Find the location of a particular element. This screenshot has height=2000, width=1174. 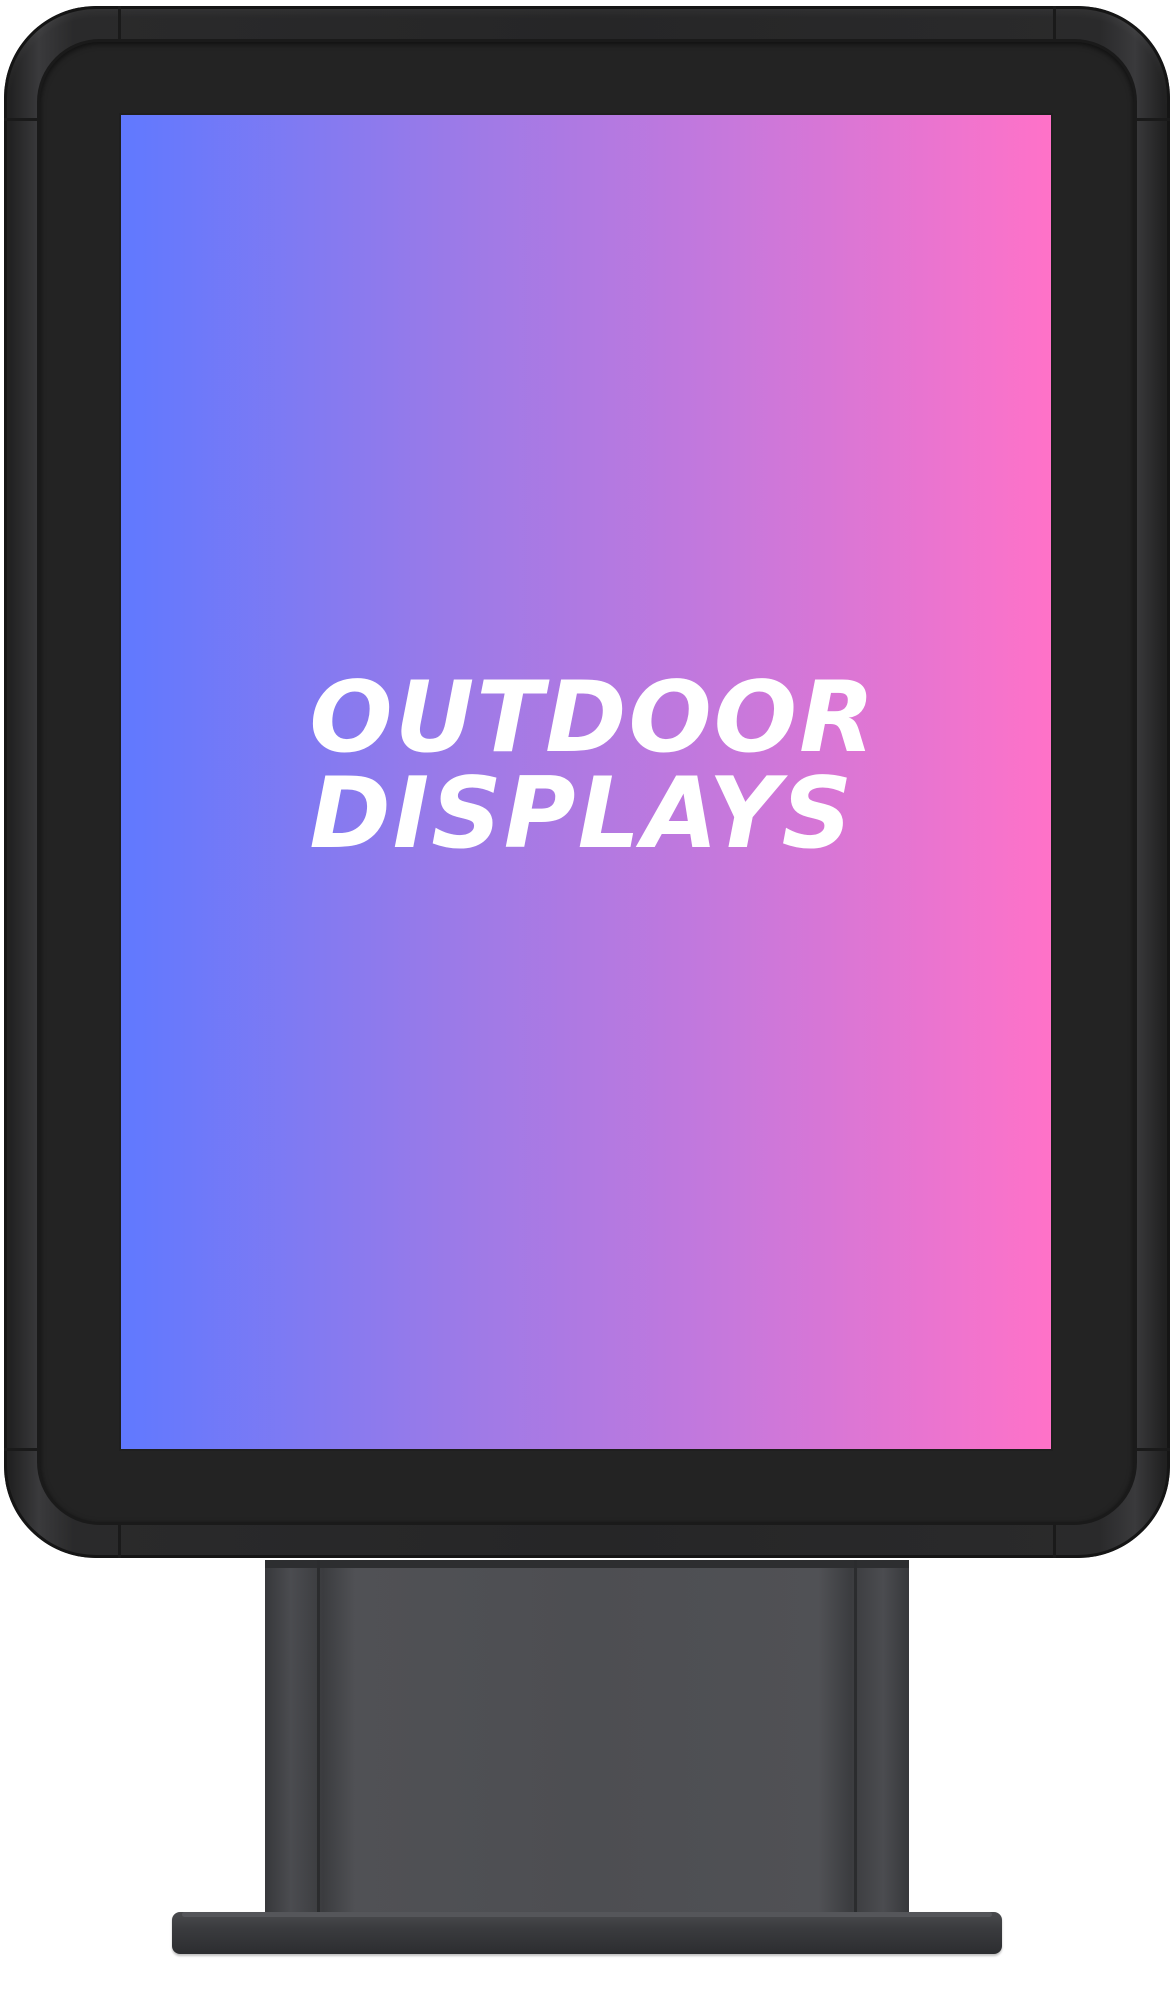

kiosk-base-plate is located at coordinates (587, 1933).